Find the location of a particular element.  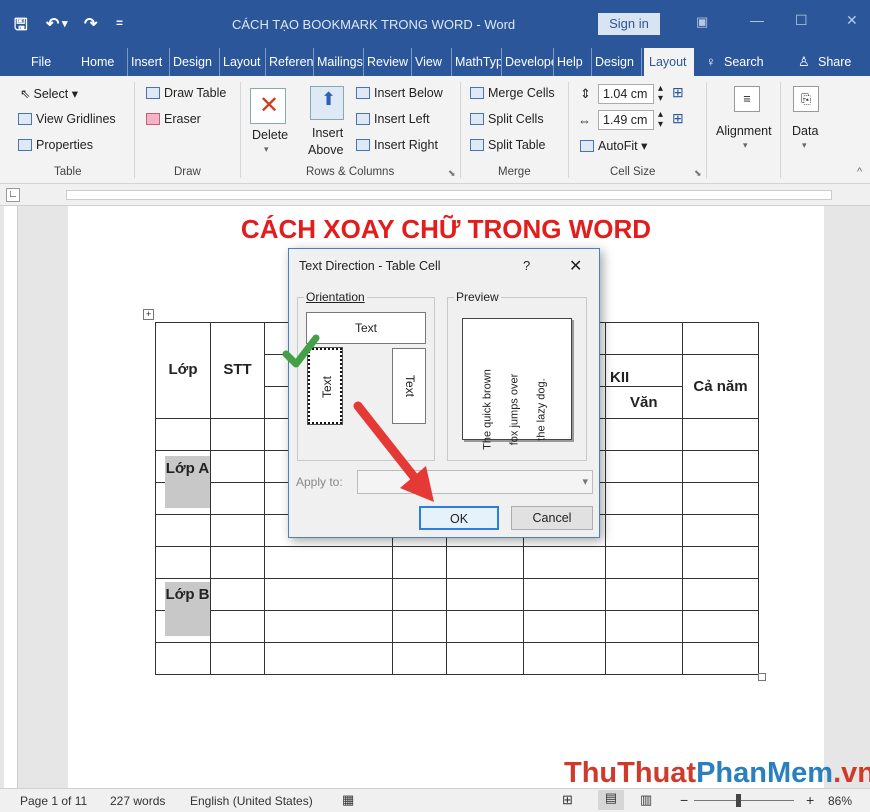

insert-above-label-1: Insert is located at coordinates (327, 133).